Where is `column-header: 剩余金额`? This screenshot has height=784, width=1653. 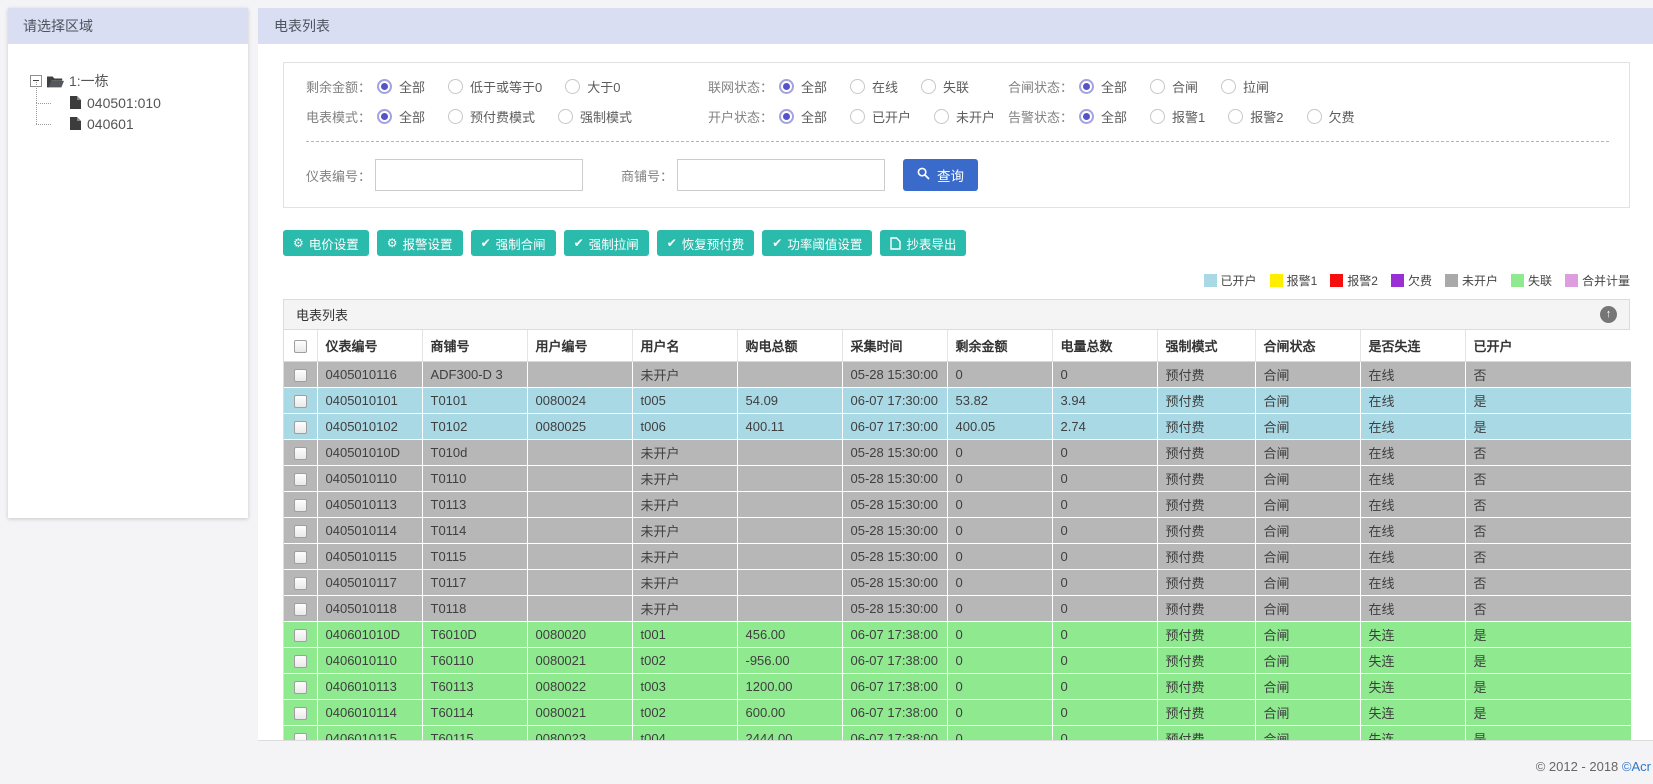
column-header: 剩余金额 is located at coordinates (1000, 346).